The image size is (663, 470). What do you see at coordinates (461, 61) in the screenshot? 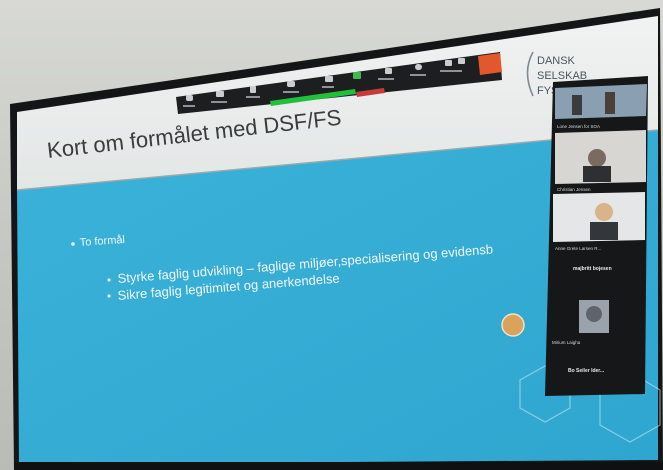
I see `more-icon` at bounding box center [461, 61].